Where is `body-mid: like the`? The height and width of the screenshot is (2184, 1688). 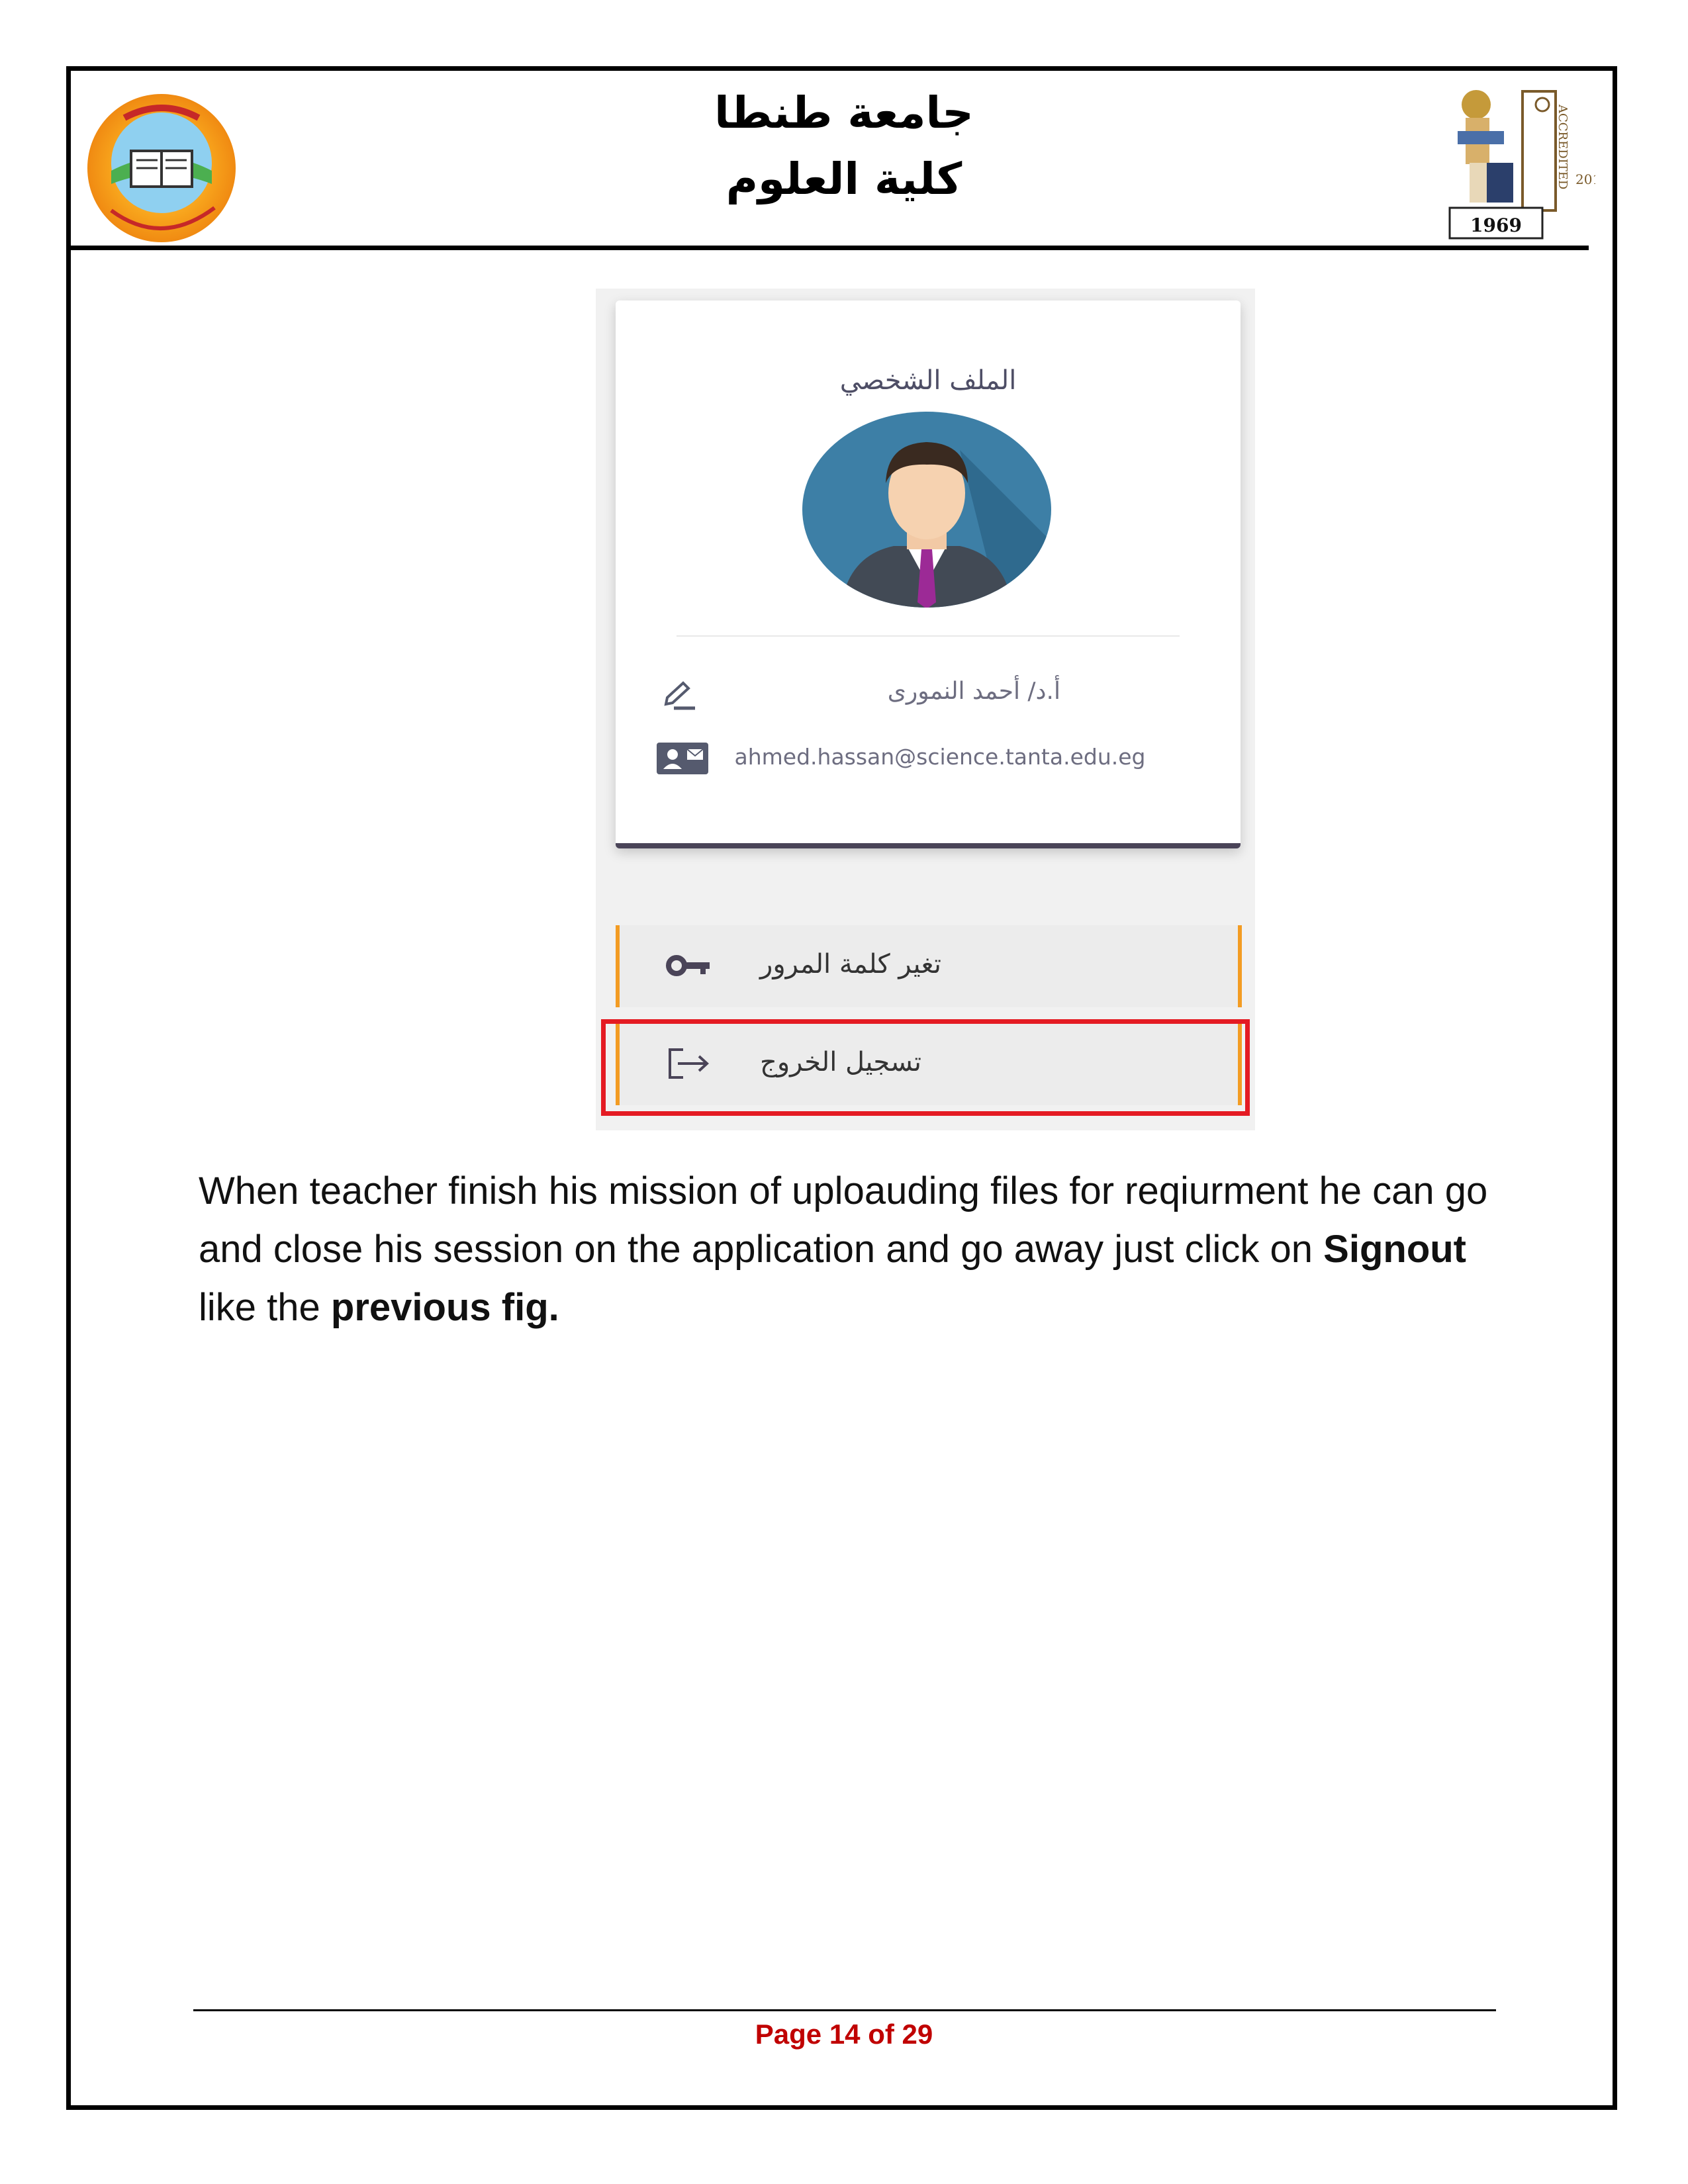
body-mid: like the is located at coordinates (259, 1307).